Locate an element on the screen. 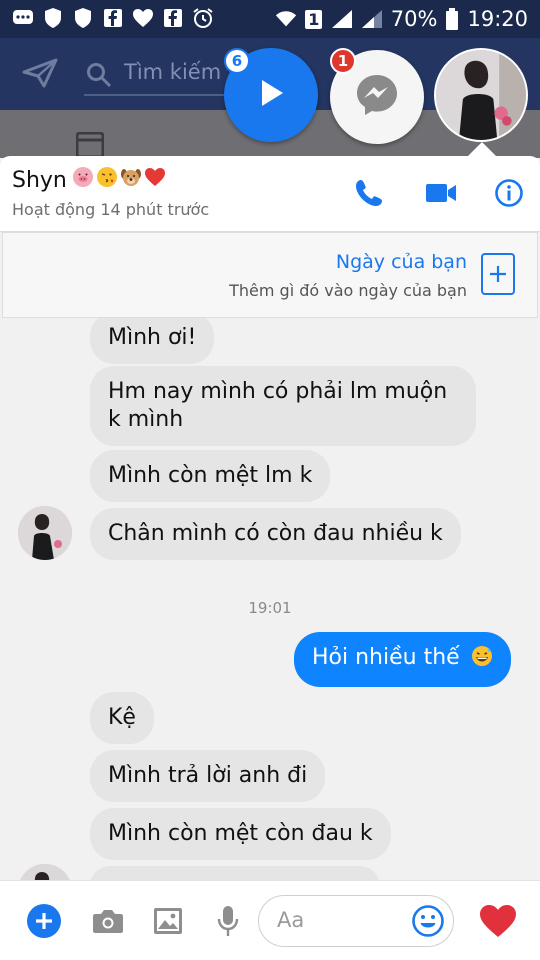 The image size is (540, 960). message-incoming: Kệ is located at coordinates (122, 718).